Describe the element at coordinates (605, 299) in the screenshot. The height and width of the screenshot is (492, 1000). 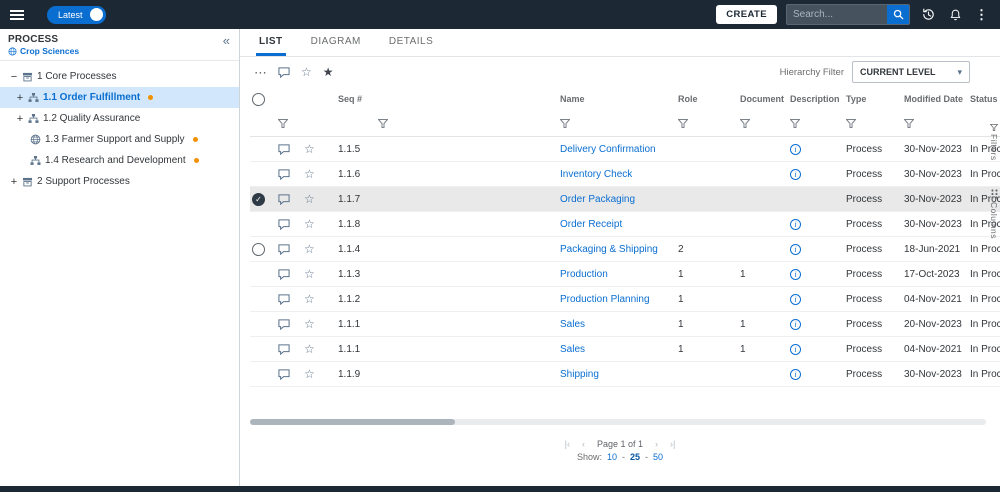
I see `process-link: Production Planning` at that location.